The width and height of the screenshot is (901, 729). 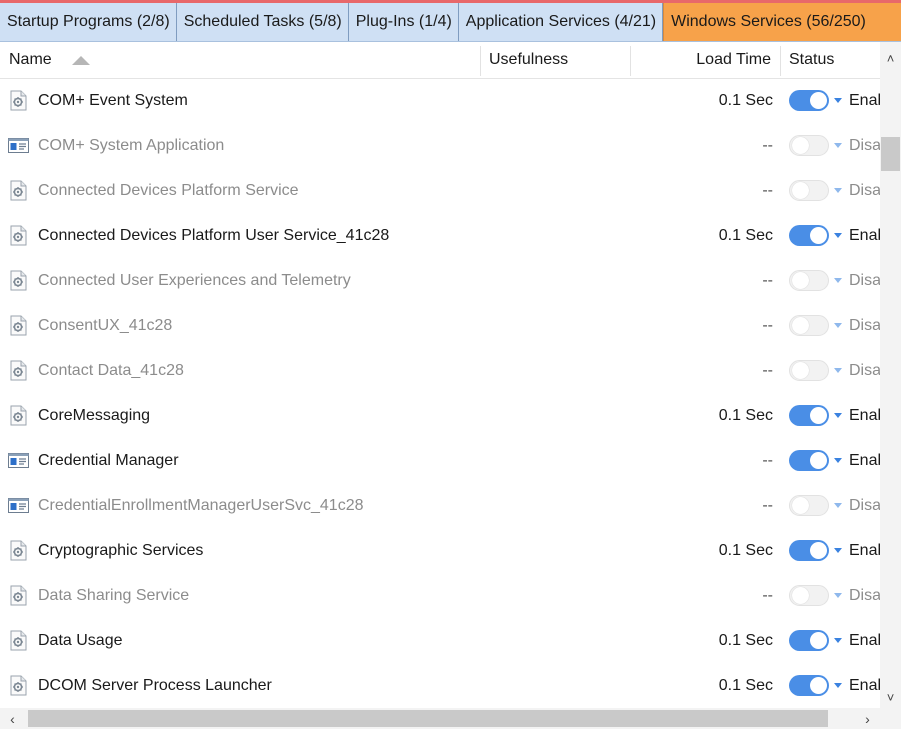 I want to click on tab-startup-programs: Startup Programs (2/8), so click(x=88, y=22).